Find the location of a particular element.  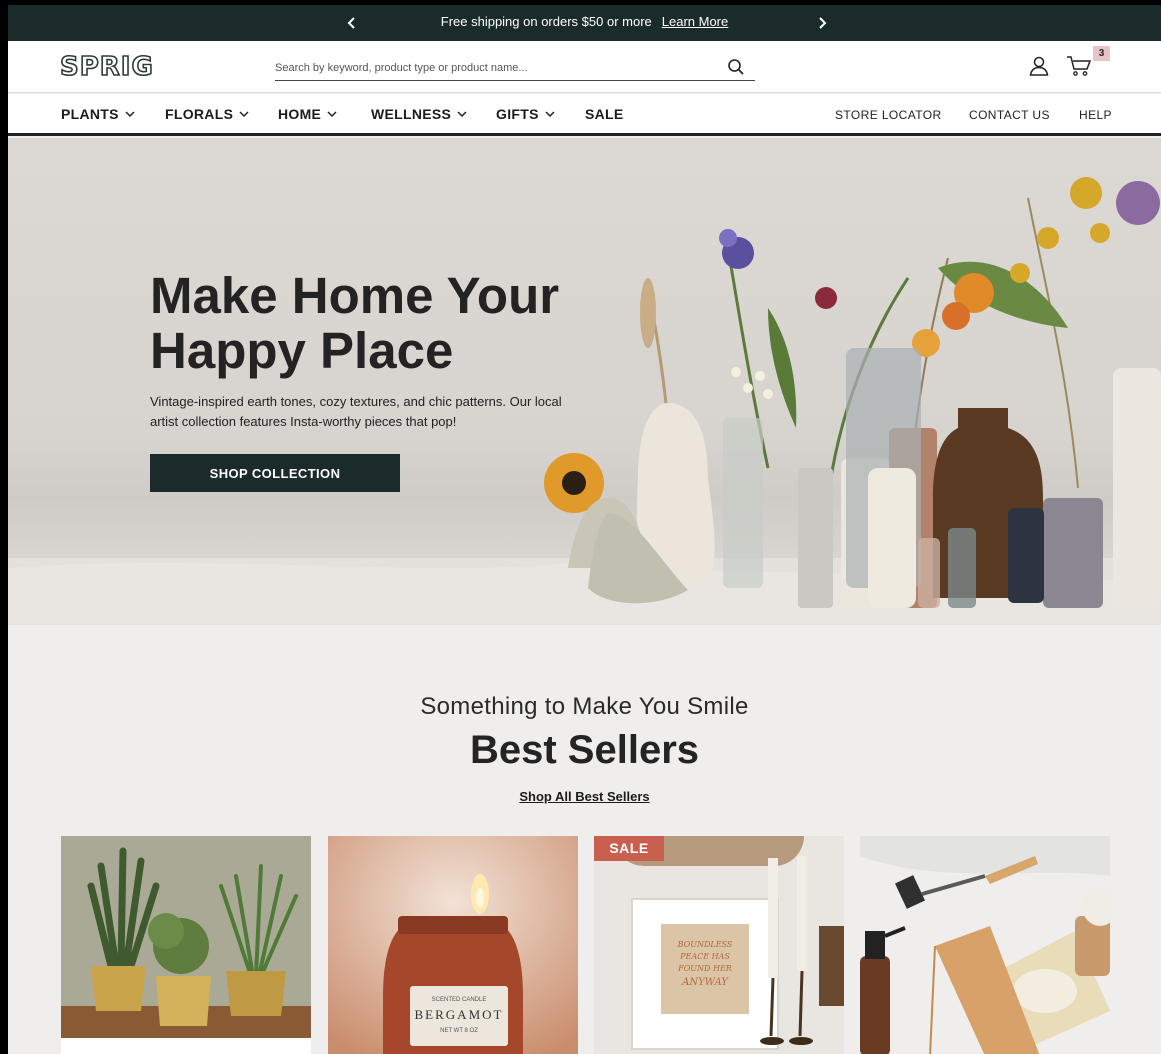

shop-all-best-sellers-link: Shop All Best Sellers is located at coordinates (584, 796).